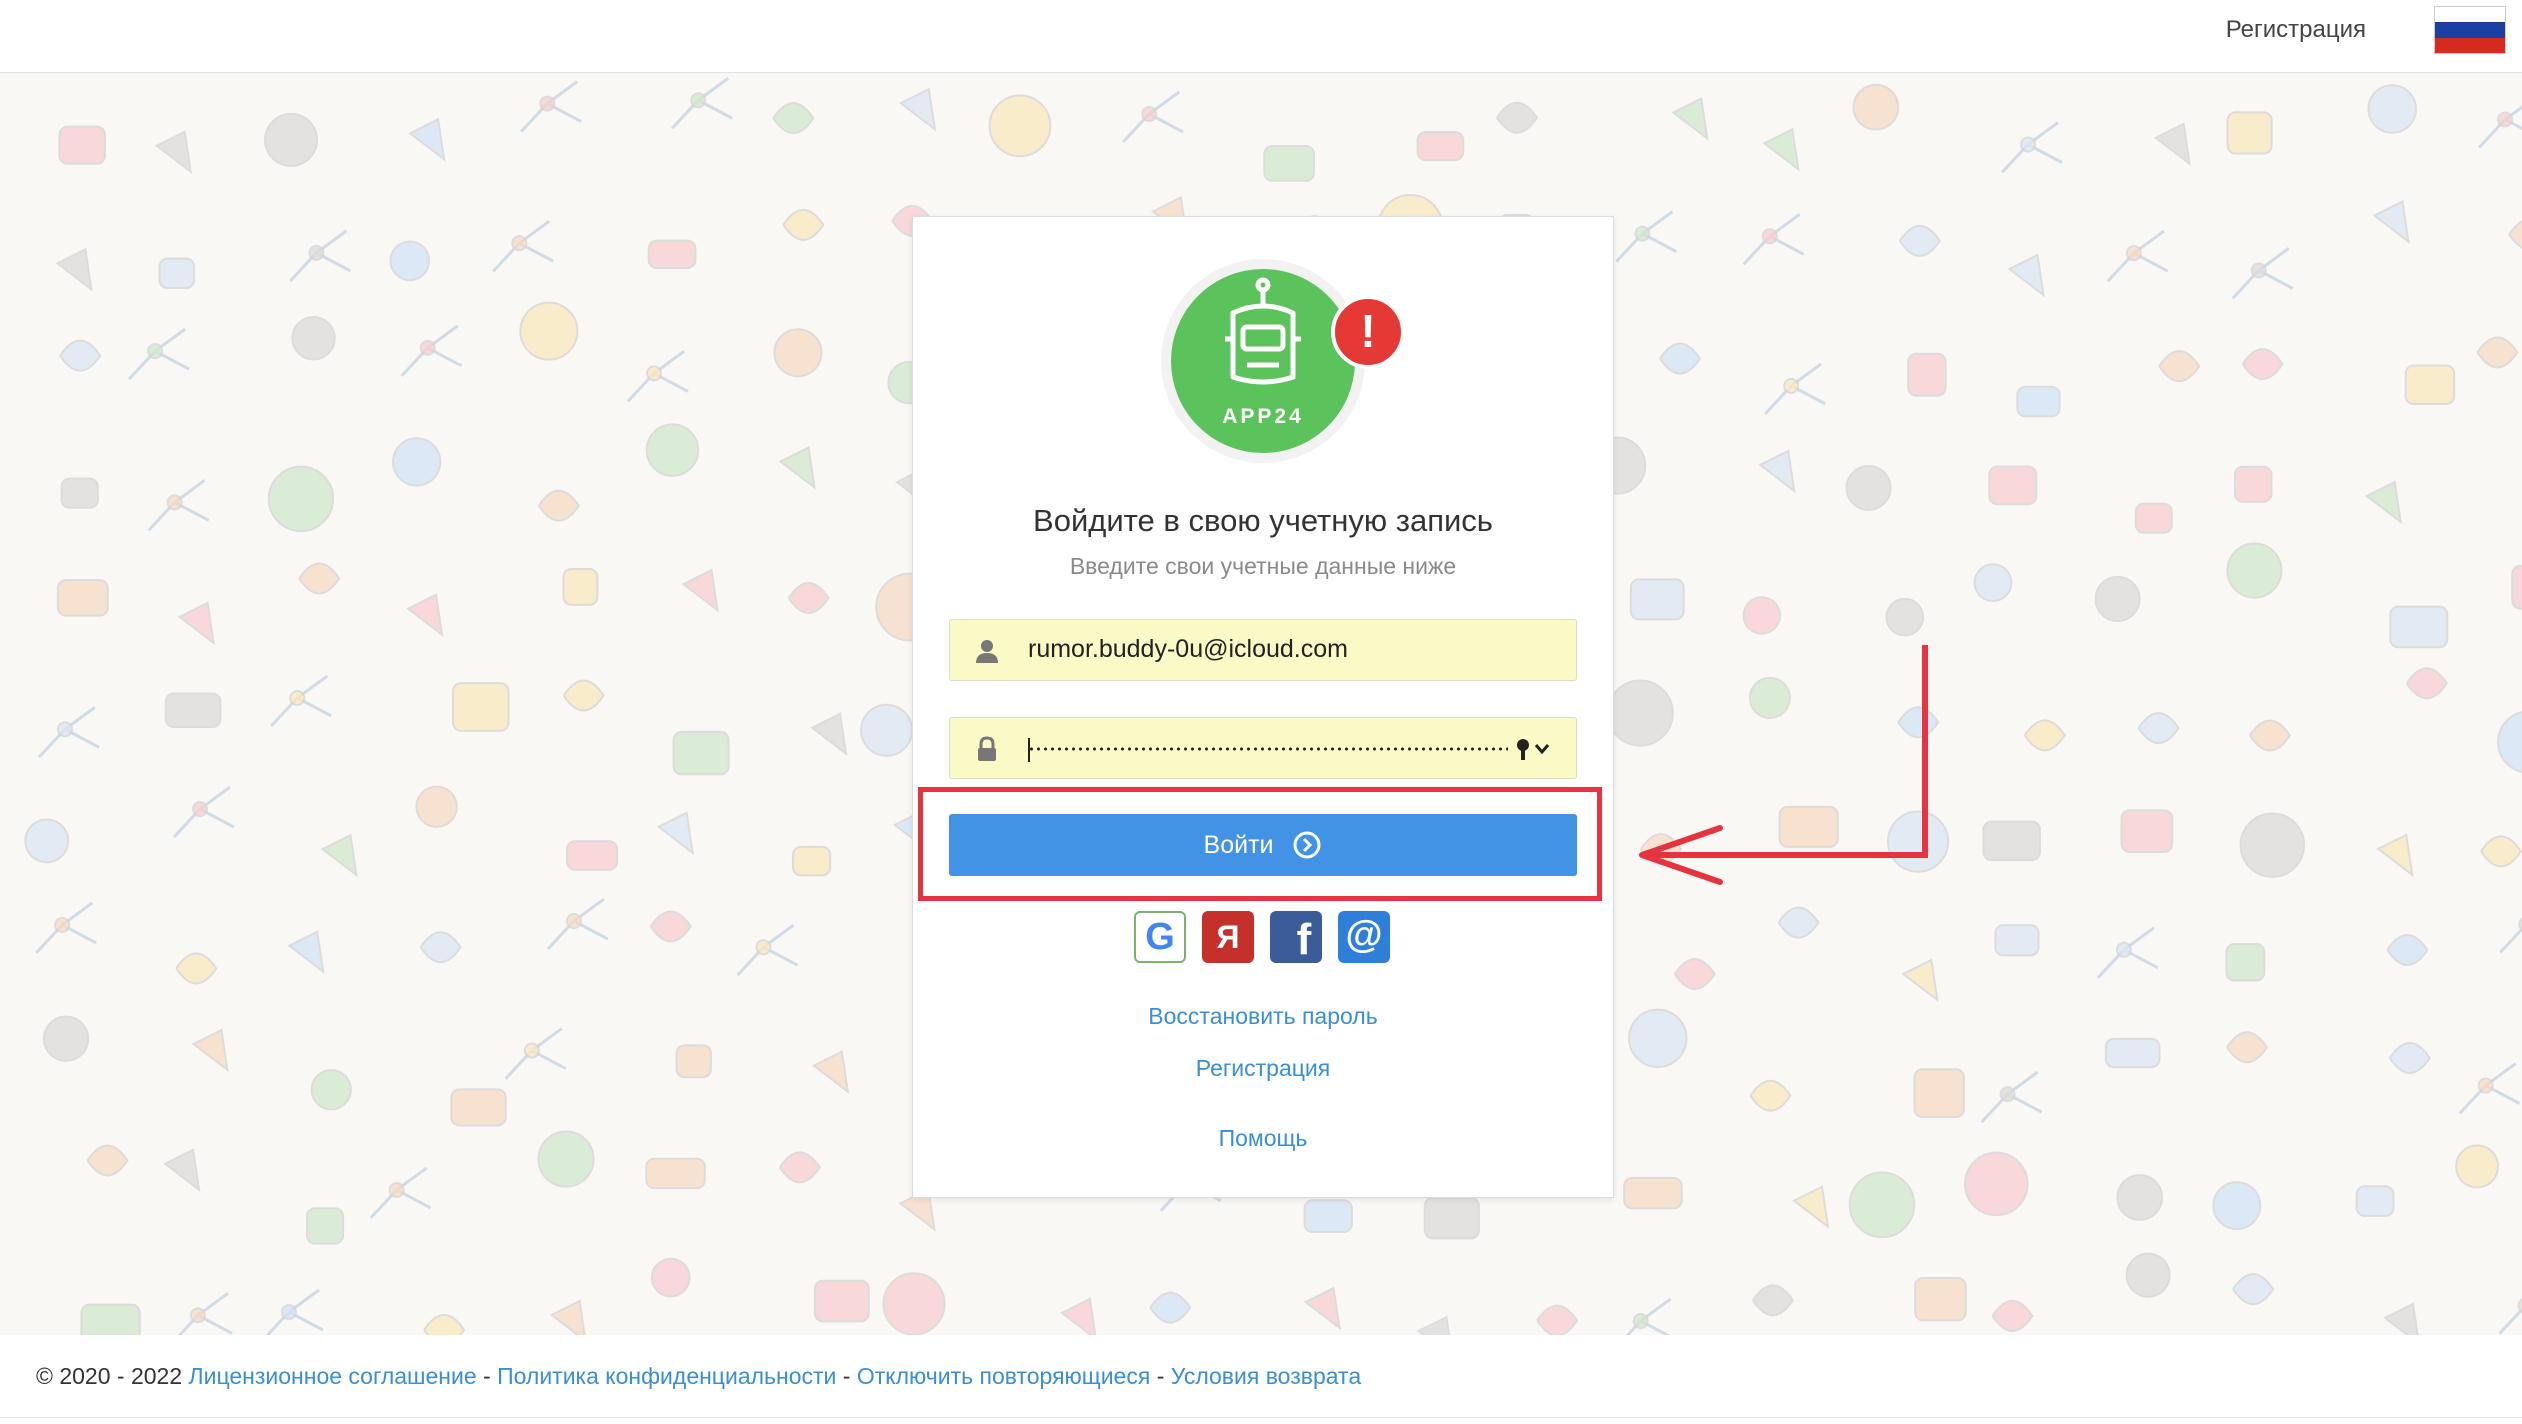 The height and width of the screenshot is (1424, 2522). I want to click on yandex-login-icon: Я, so click(1228, 937).